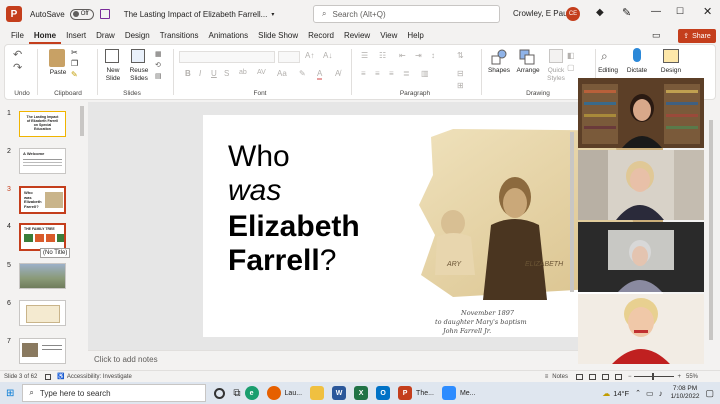 The image size is (720, 404). What do you see at coordinates (604, 56) in the screenshot?
I see `editing-icon: ⌕` at bounding box center [604, 56].